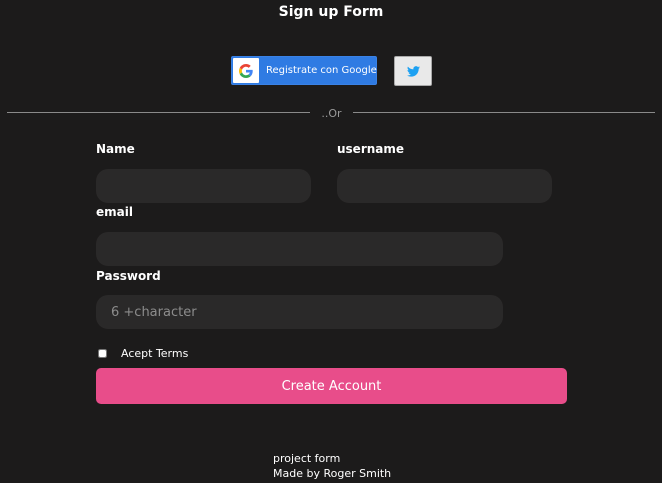 Image resolution: width=662 pixels, height=483 pixels. Describe the element at coordinates (102, 353) in the screenshot. I see `accept-terms-checkbox` at that location.